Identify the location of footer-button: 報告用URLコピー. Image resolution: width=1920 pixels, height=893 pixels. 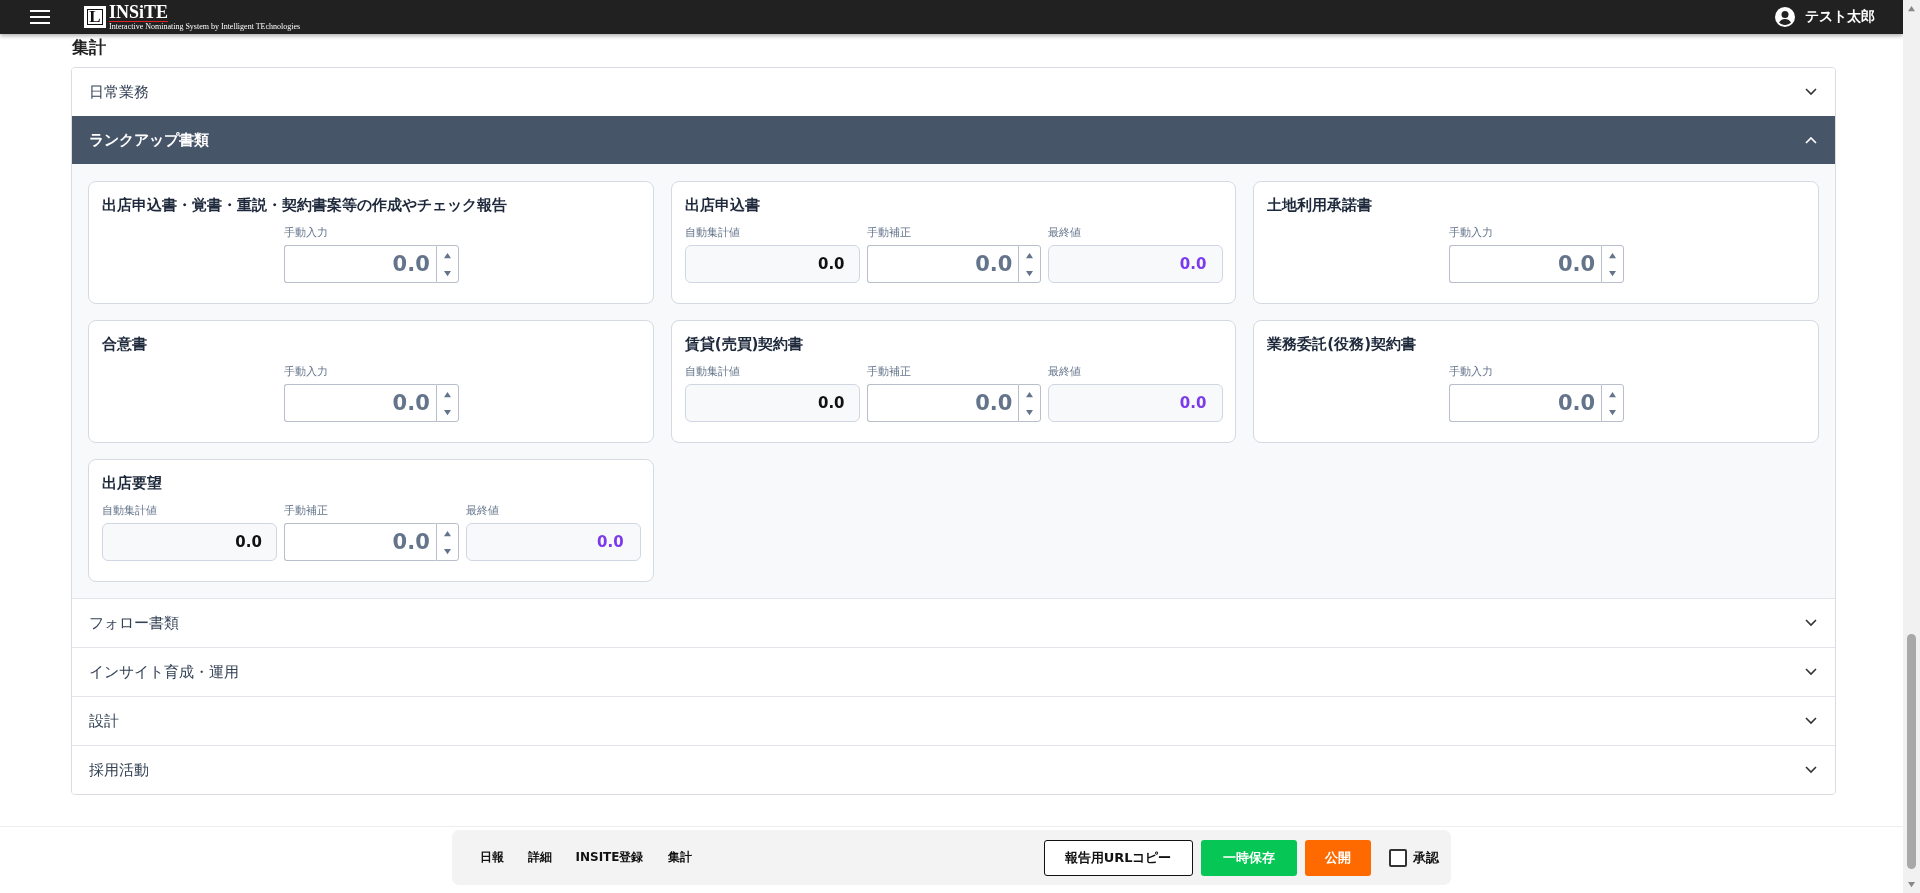
(1118, 857).